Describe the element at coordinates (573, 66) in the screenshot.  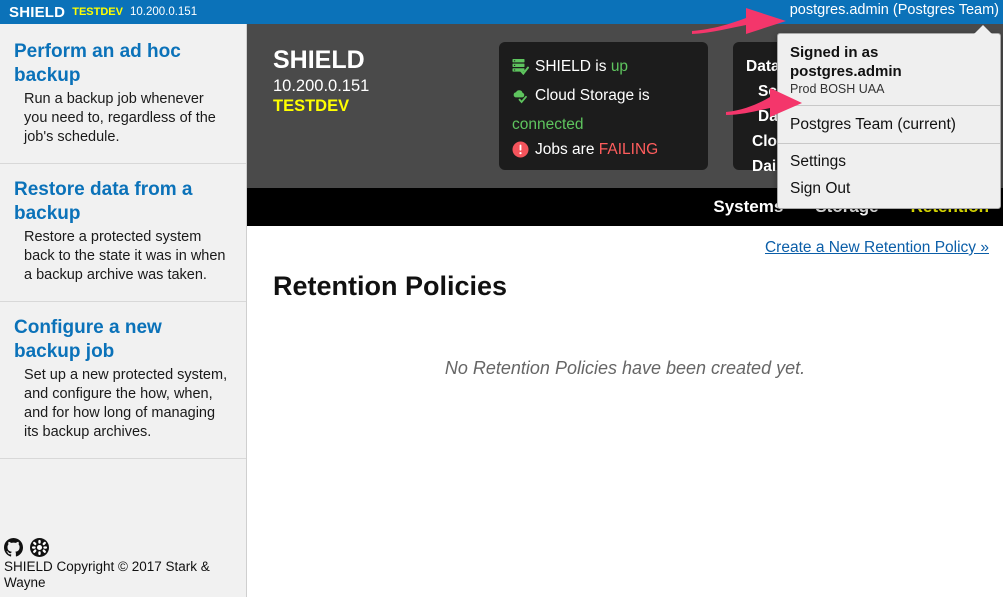
I see `status-prefix-shield: SHIELD is` at that location.